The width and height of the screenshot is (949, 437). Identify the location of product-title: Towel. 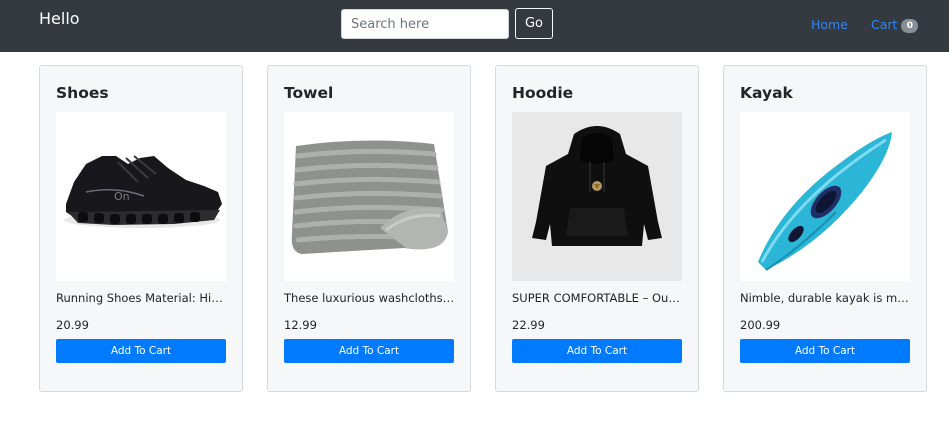
(309, 93).